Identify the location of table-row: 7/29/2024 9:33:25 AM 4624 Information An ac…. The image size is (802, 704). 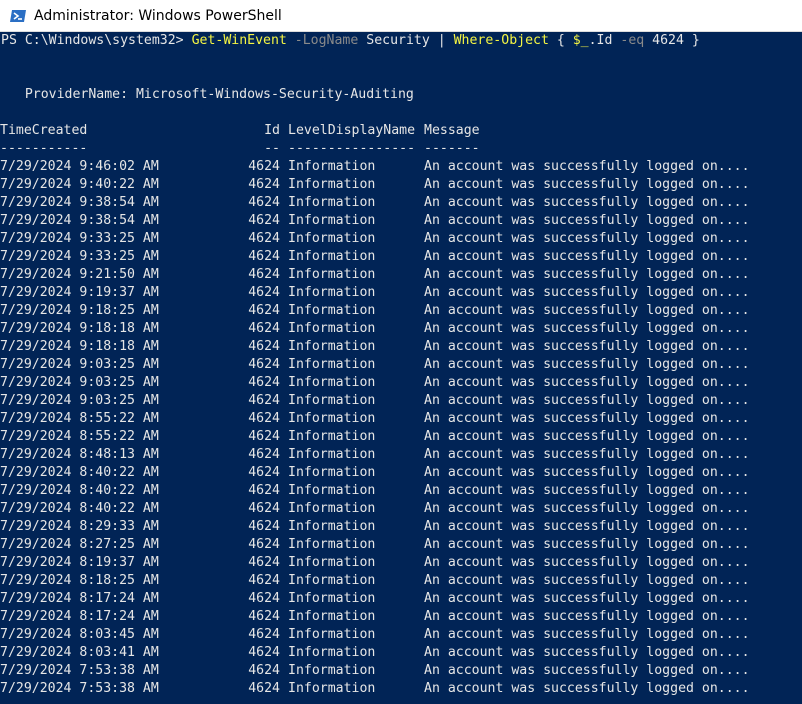
(401, 257).